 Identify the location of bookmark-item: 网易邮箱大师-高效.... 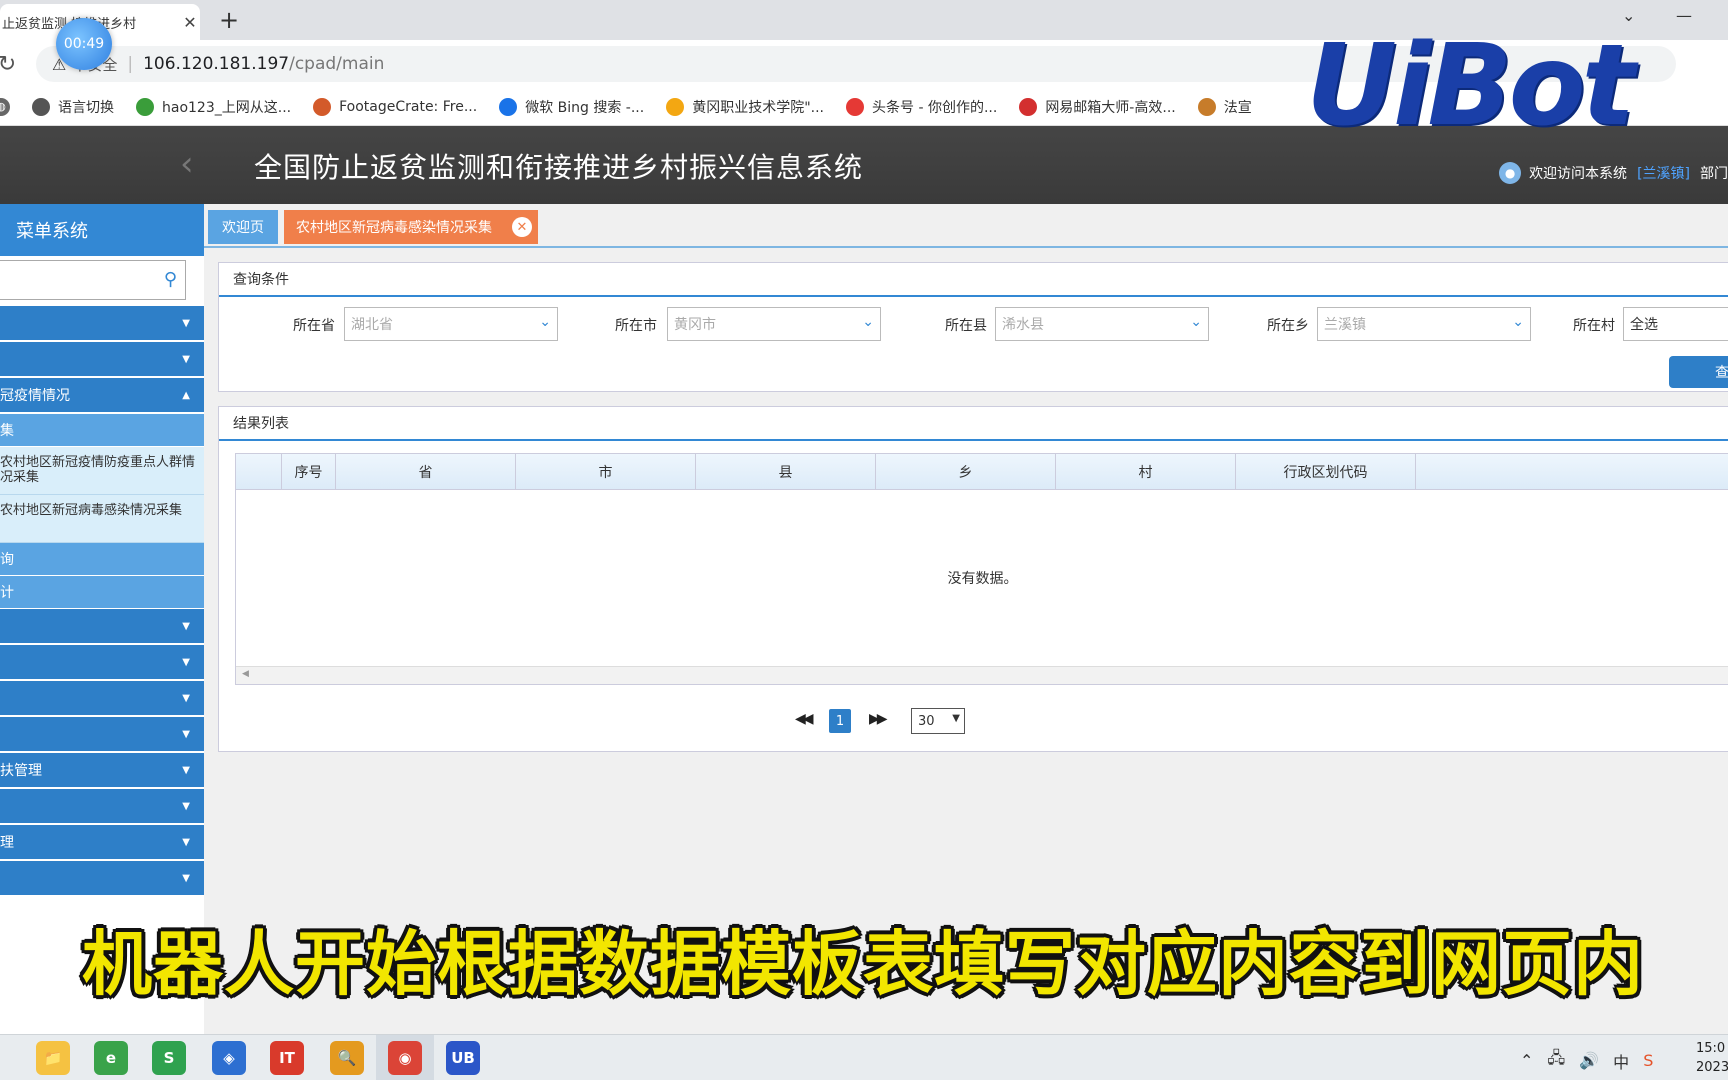
(1097, 107).